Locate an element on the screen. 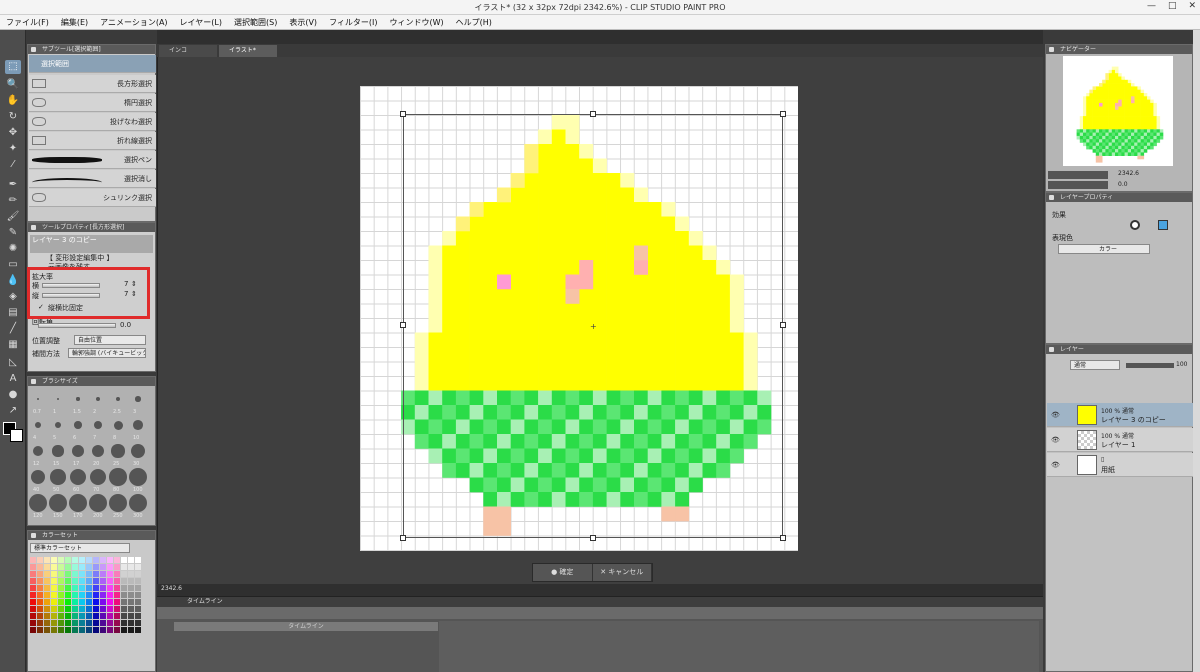  close-button: ✕ is located at coordinates (1192, 6).